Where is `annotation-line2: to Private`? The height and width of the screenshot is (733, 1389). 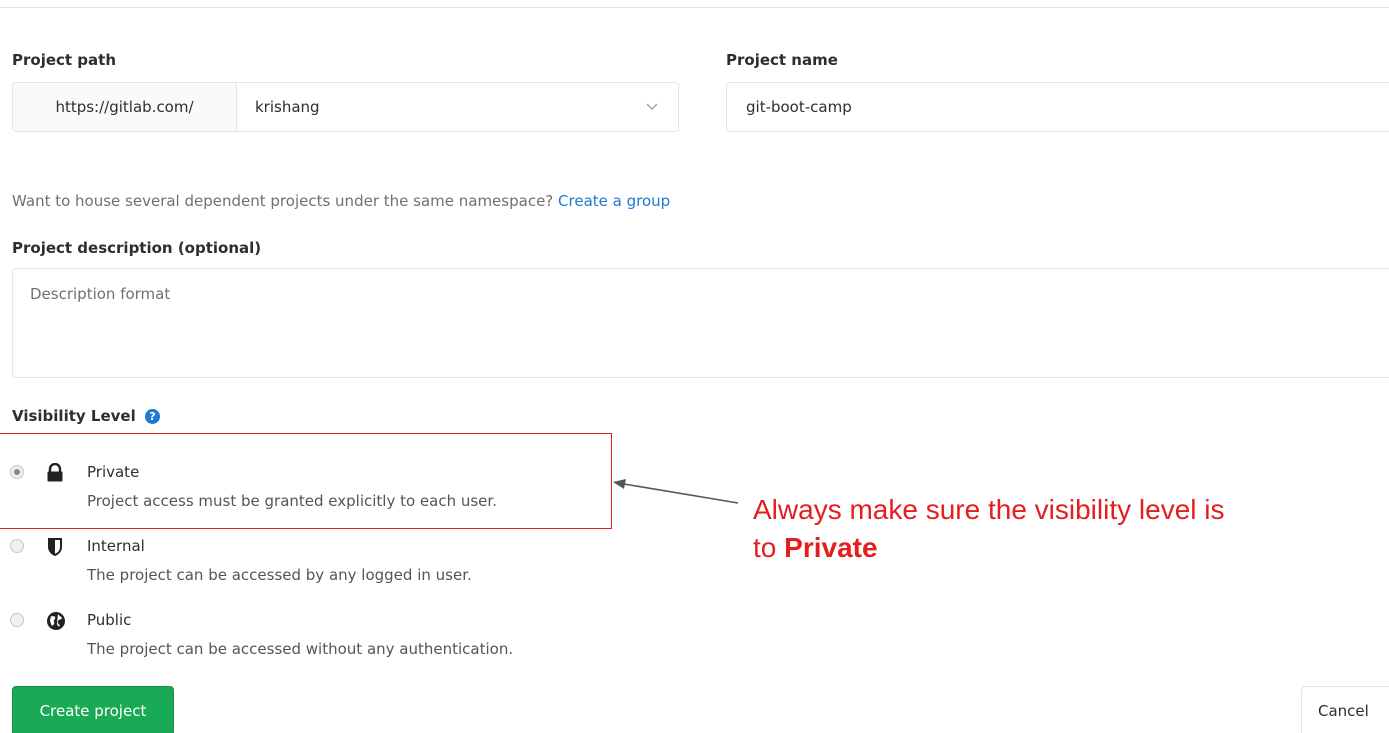
annotation-line2: to Private is located at coordinates (989, 548).